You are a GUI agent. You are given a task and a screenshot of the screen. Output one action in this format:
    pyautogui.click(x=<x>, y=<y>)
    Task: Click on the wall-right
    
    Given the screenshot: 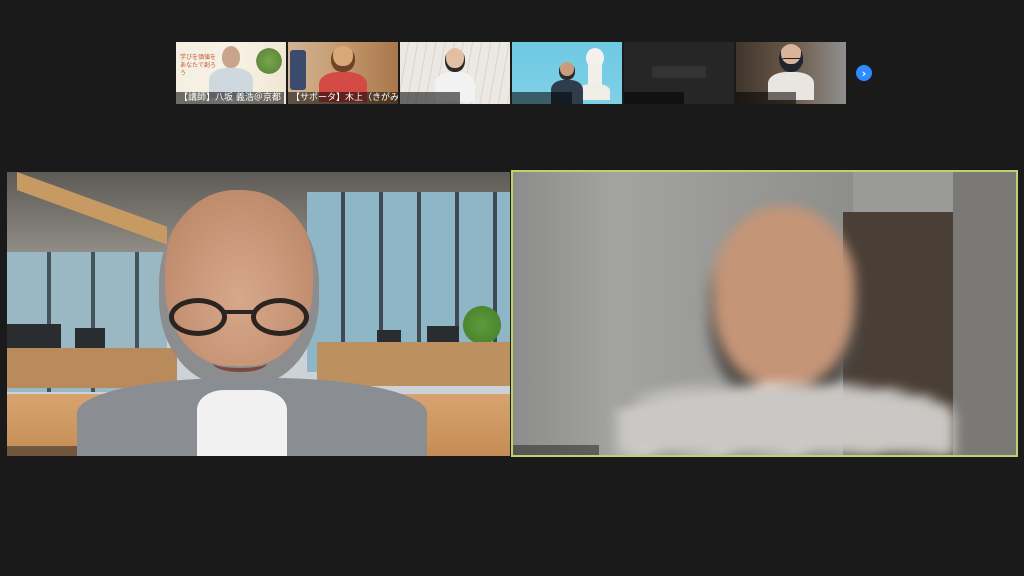 What is the action you would take?
    pyautogui.click(x=984, y=313)
    